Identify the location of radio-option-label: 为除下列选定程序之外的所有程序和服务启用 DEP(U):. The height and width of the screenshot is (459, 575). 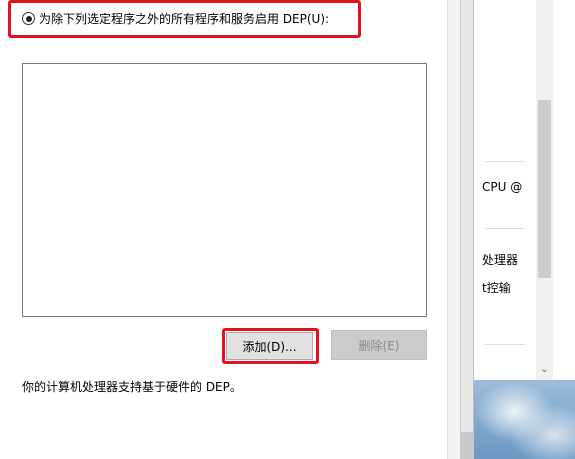
(184, 18).